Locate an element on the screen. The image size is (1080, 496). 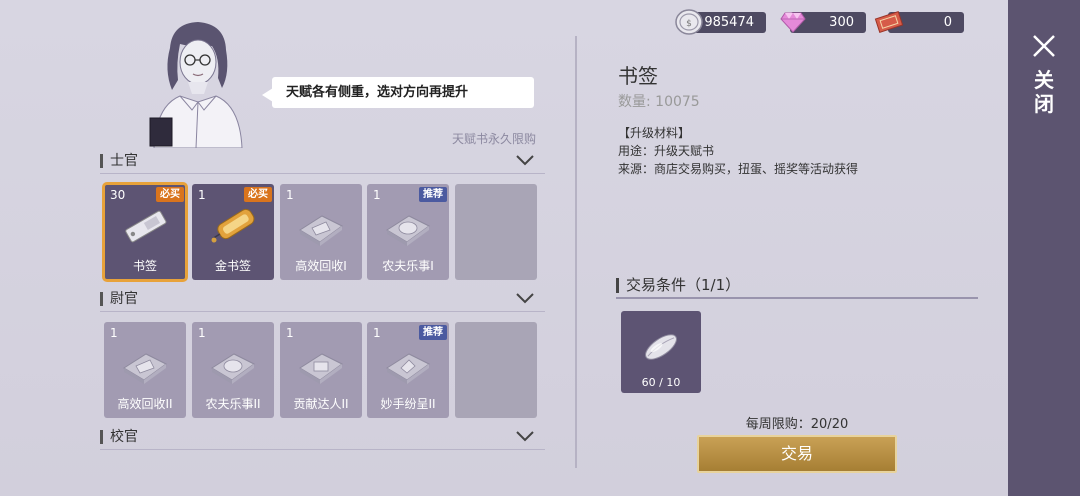
section-title: 校官 is located at coordinates (124, 437).